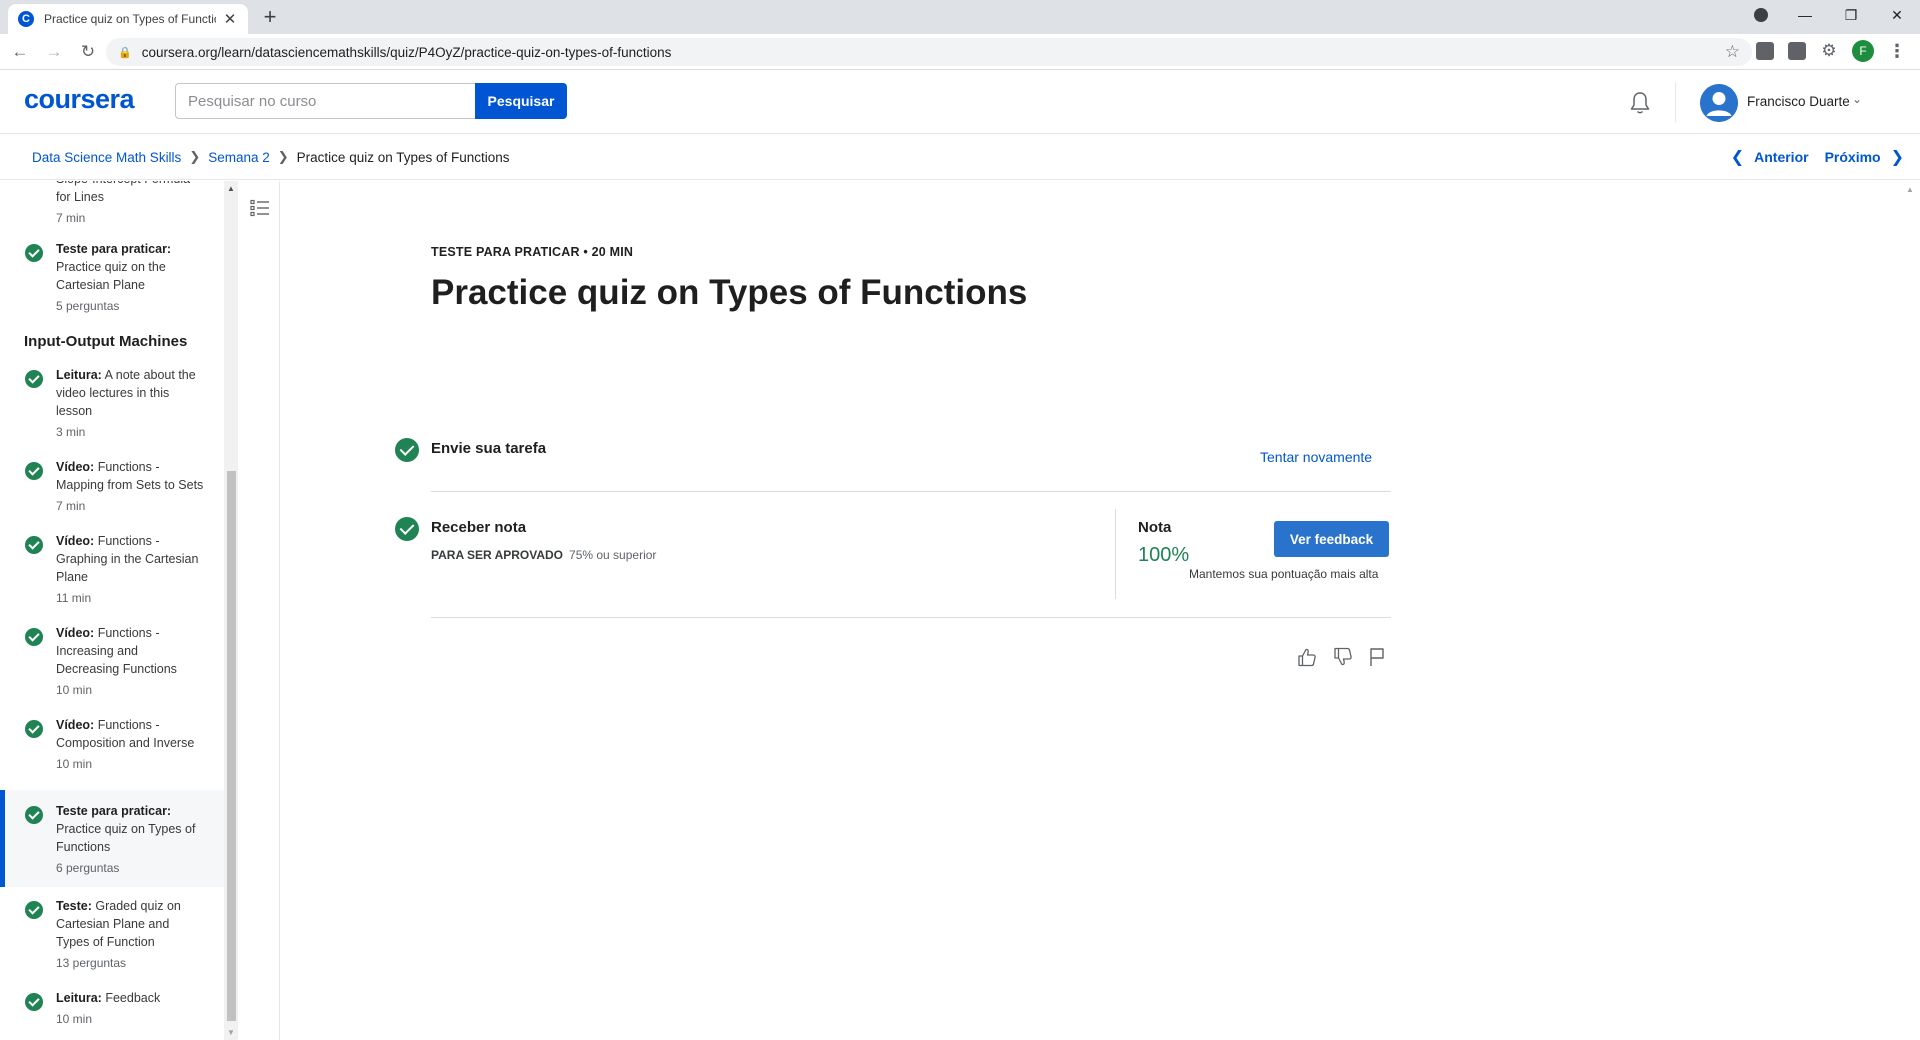  Describe the element at coordinates (260, 208) in the screenshot. I see `table-of-contents-icon` at that location.